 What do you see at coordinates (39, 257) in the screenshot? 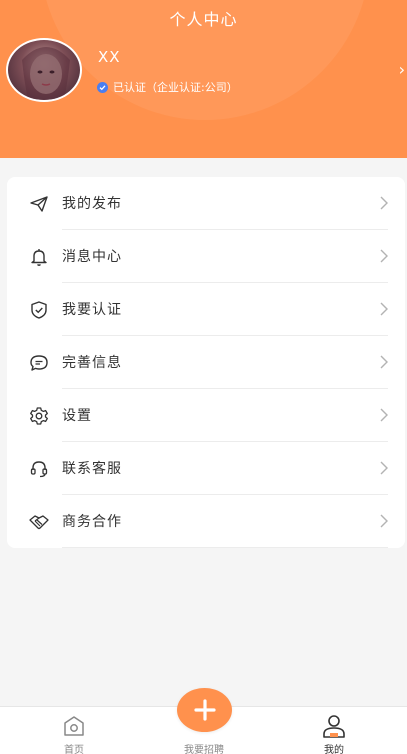
I see `bell-icon` at bounding box center [39, 257].